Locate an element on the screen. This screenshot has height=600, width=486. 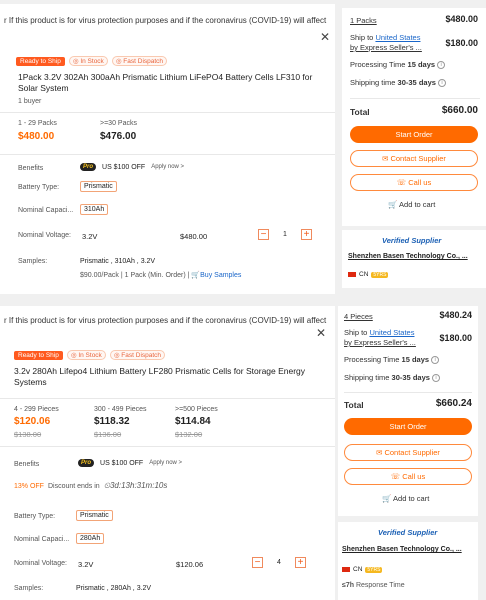
response-time: ≤7h Response Time is located at coordinates (373, 585).